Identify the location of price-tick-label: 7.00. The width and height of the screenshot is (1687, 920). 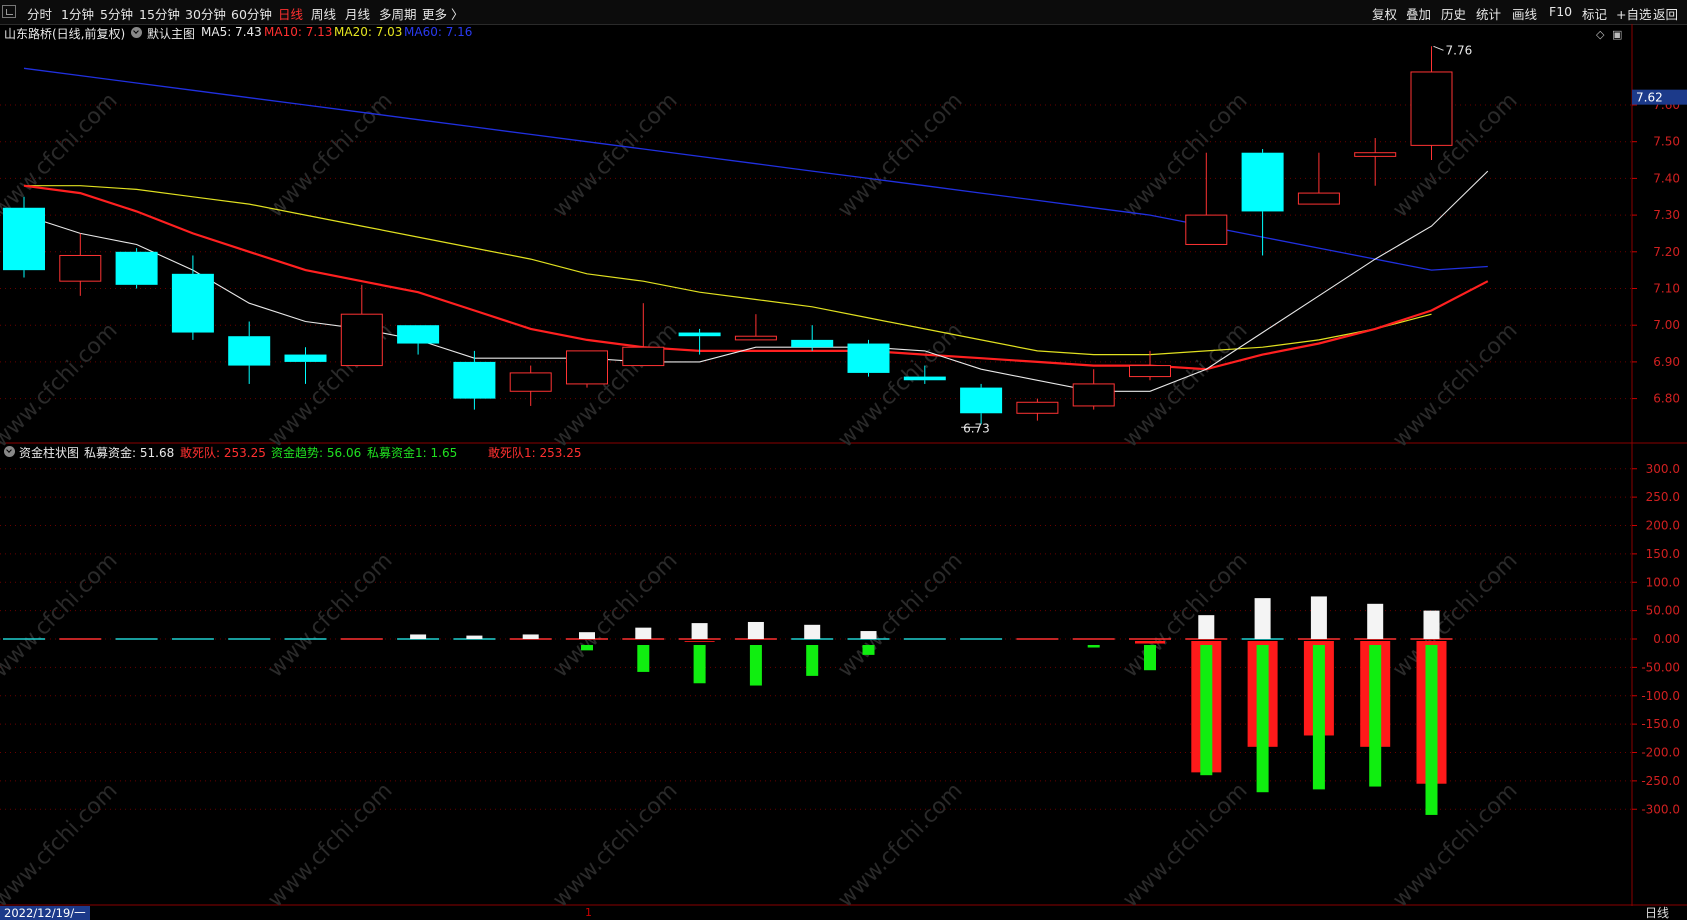
(1666, 325).